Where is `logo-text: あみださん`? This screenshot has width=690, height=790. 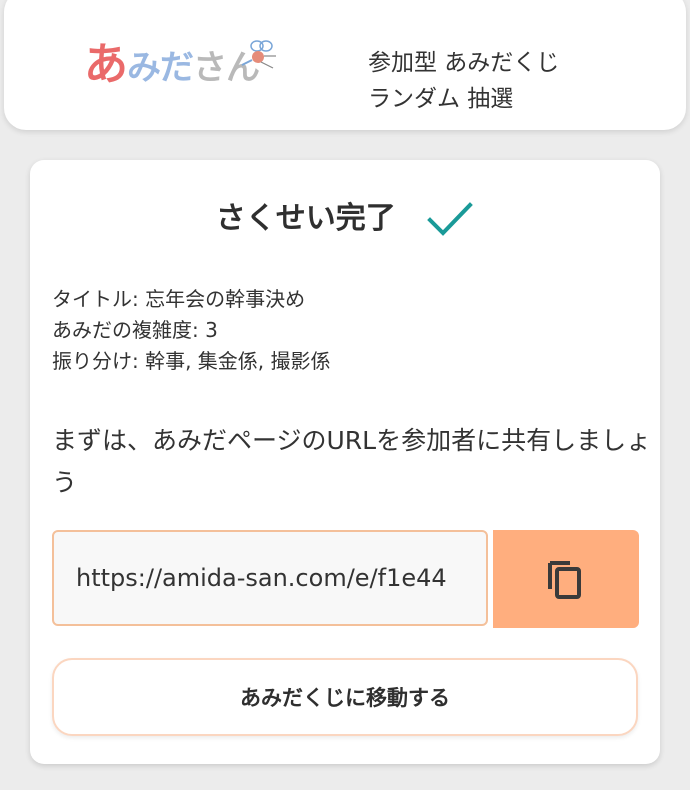
logo-text: あみださん is located at coordinates (172, 66).